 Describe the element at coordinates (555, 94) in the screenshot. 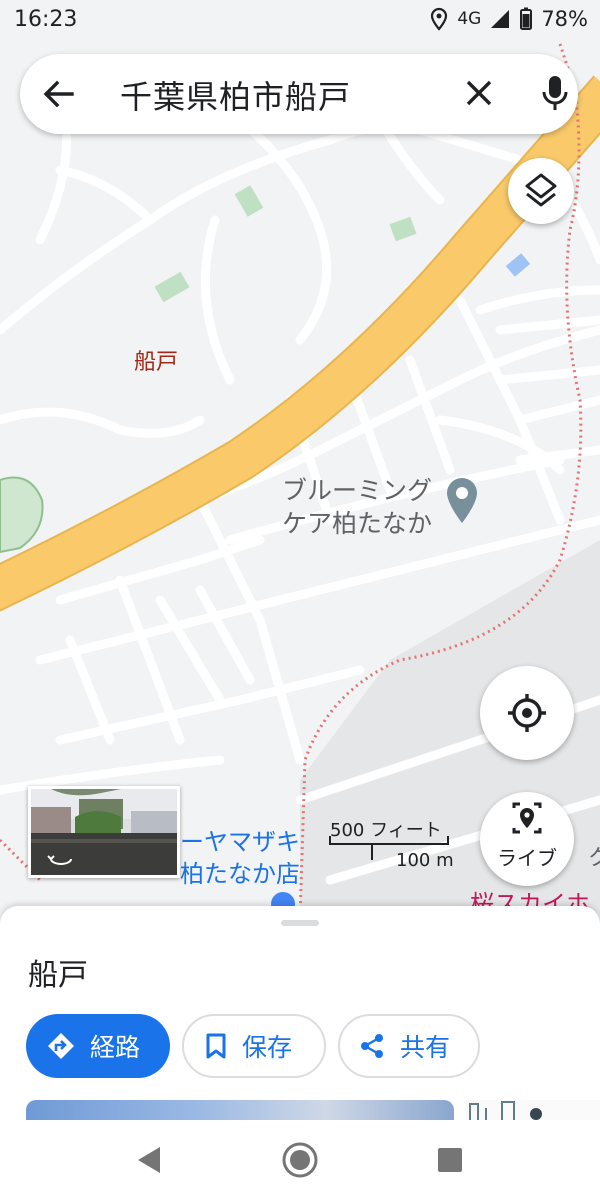

I see `microphone-icon` at that location.